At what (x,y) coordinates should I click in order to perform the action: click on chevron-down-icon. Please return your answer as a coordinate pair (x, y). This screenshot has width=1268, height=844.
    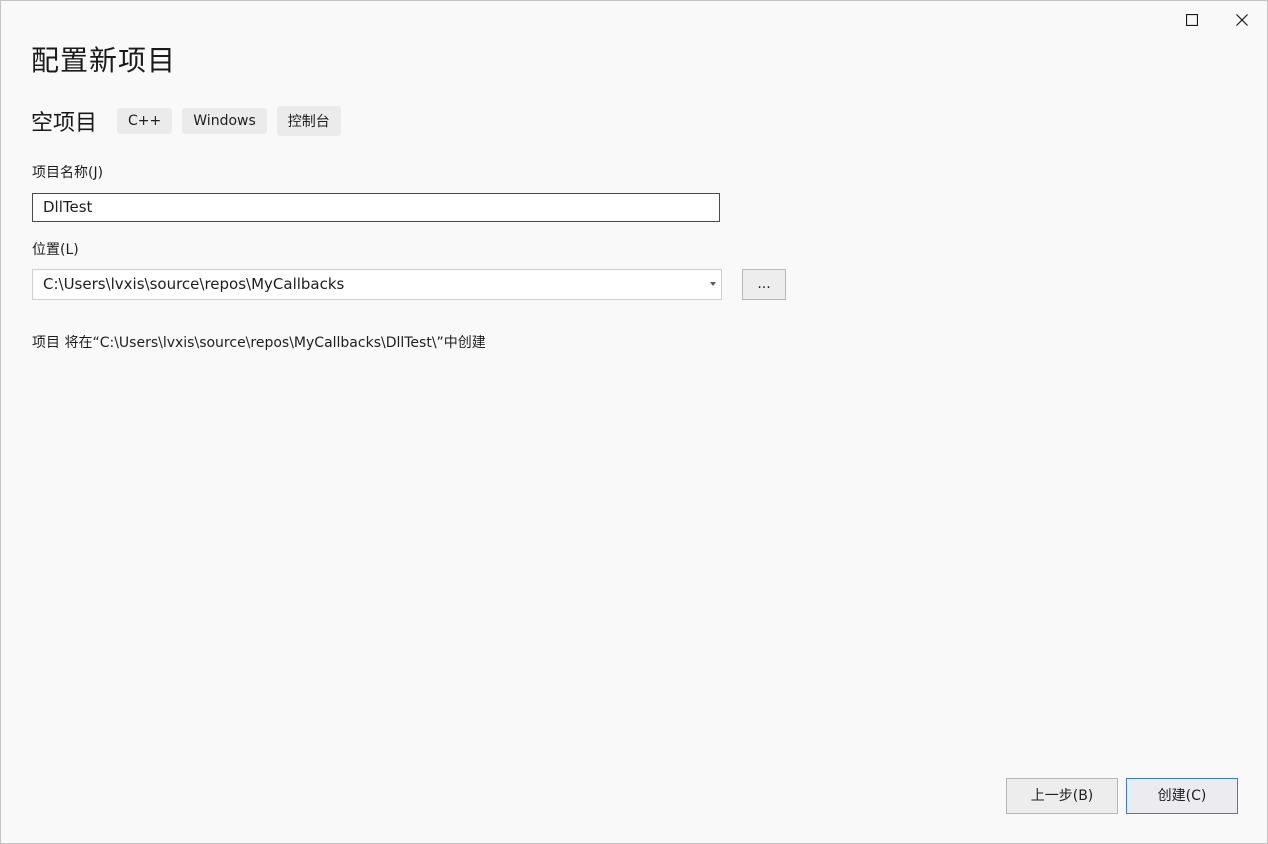
    Looking at the image, I should click on (713, 284).